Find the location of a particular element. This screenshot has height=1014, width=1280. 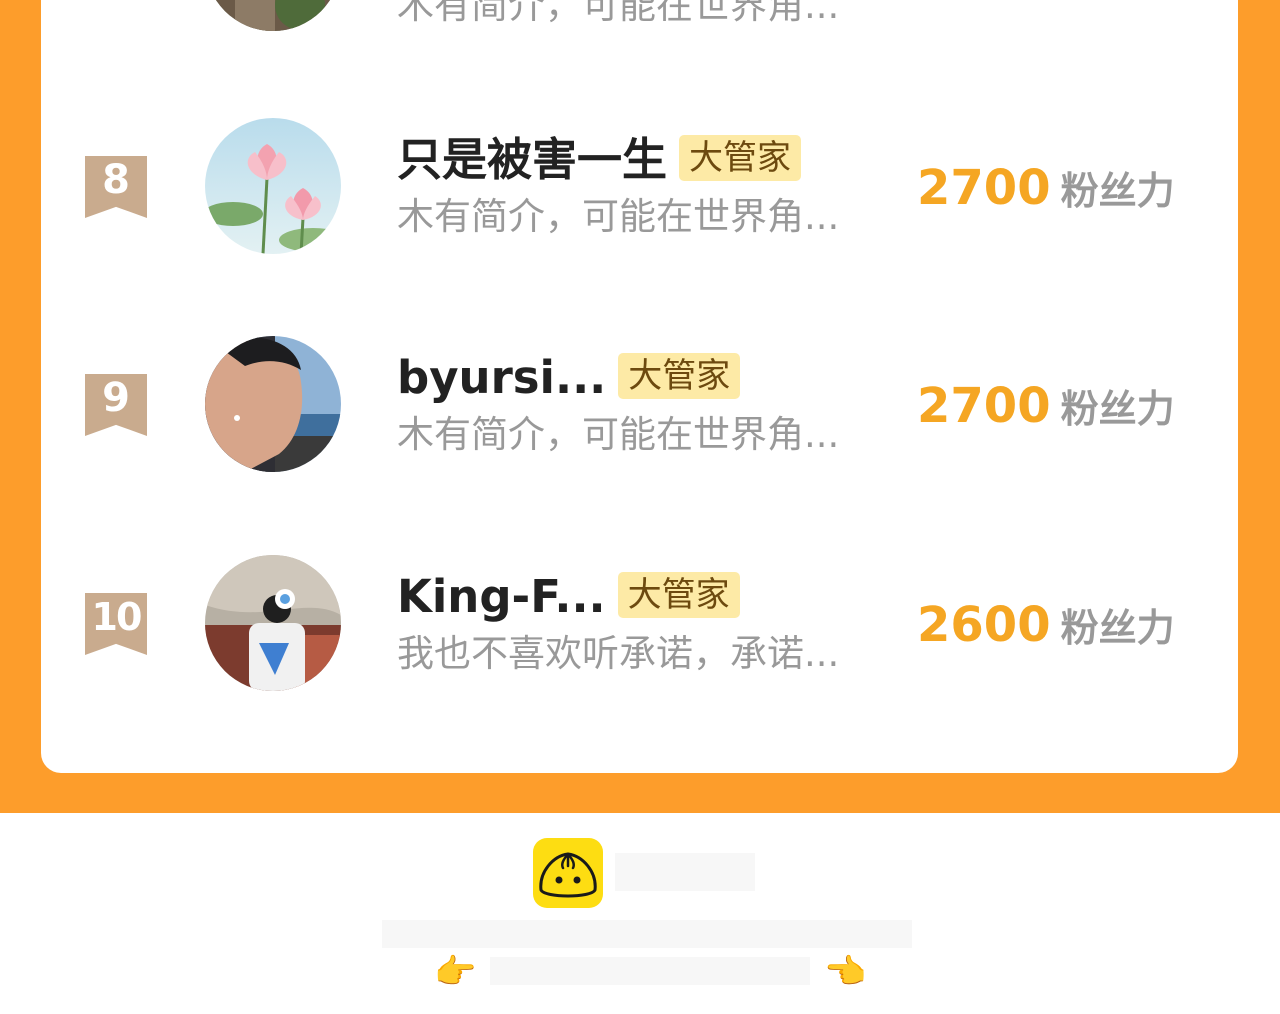

app-logo is located at coordinates (568, 873).